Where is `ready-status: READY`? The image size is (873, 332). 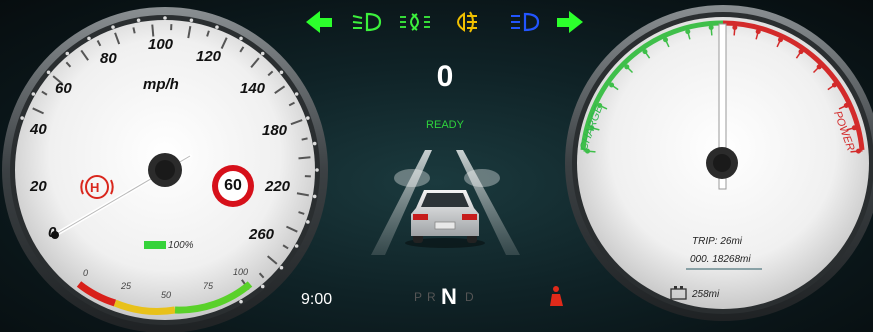
ready-status: READY is located at coordinates (445, 125).